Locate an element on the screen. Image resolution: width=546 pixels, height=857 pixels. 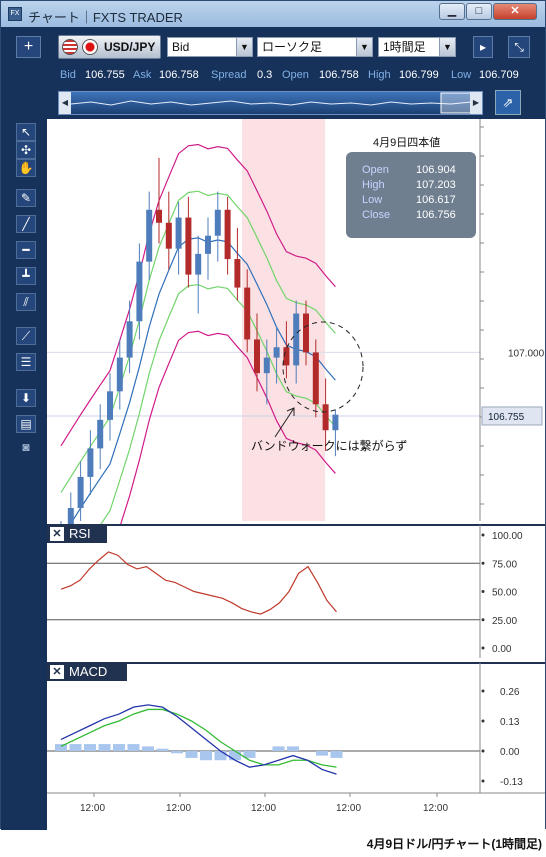
bid-label: Bid is located at coordinates (68, 75).